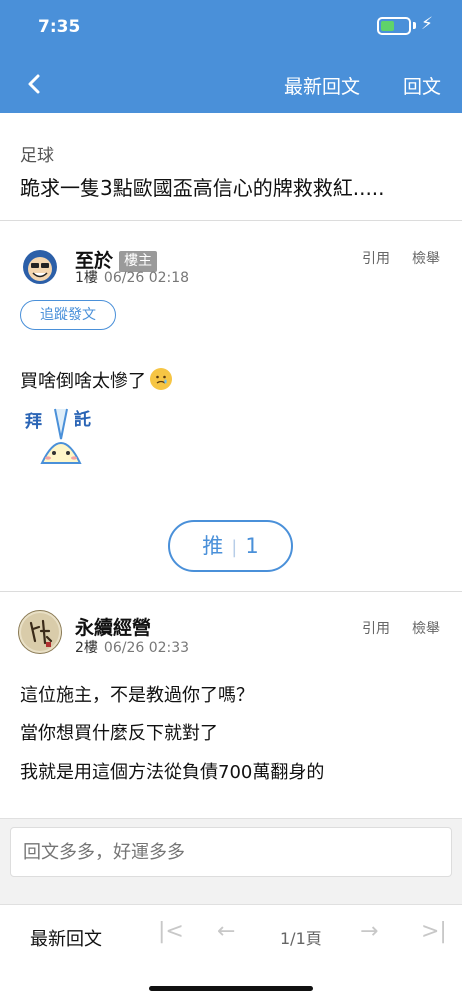  What do you see at coordinates (137, 695) in the screenshot?
I see `post-body-line: 這位施主，不是教過你了嗎？` at bounding box center [137, 695].